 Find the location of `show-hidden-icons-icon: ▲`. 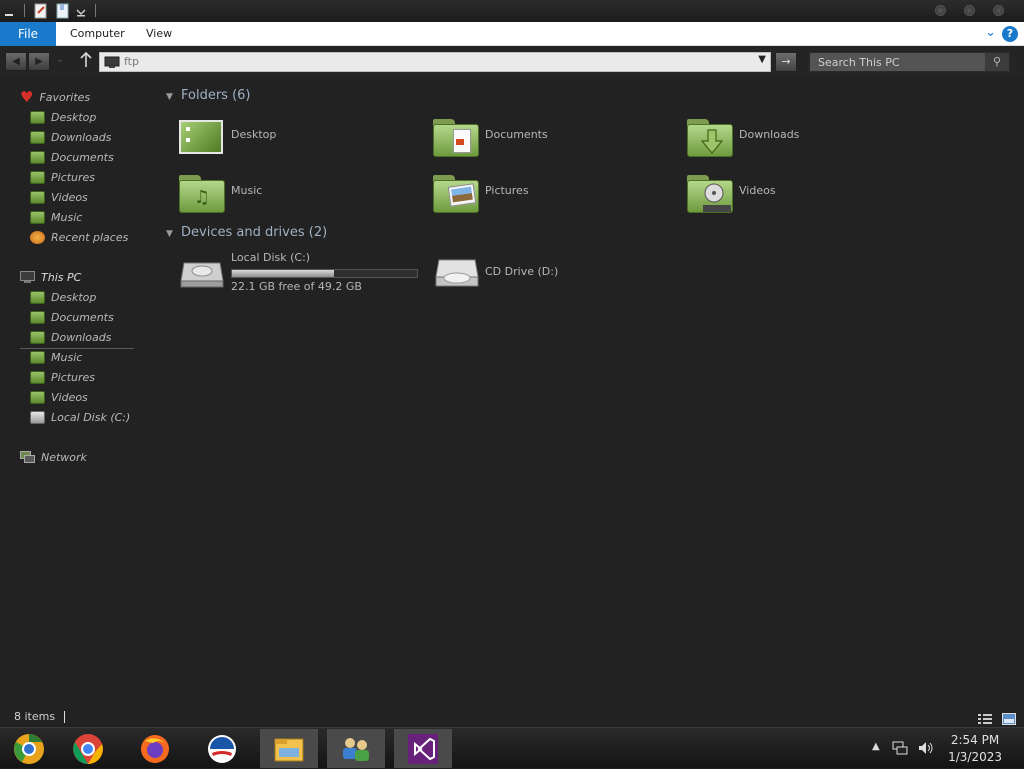

show-hidden-icons-icon: ▲ is located at coordinates (876, 746).